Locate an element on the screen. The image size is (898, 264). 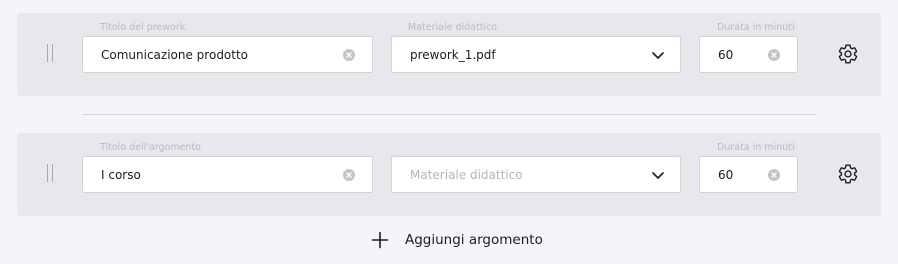
title-input: Comunicazione prodotto is located at coordinates (227, 54).